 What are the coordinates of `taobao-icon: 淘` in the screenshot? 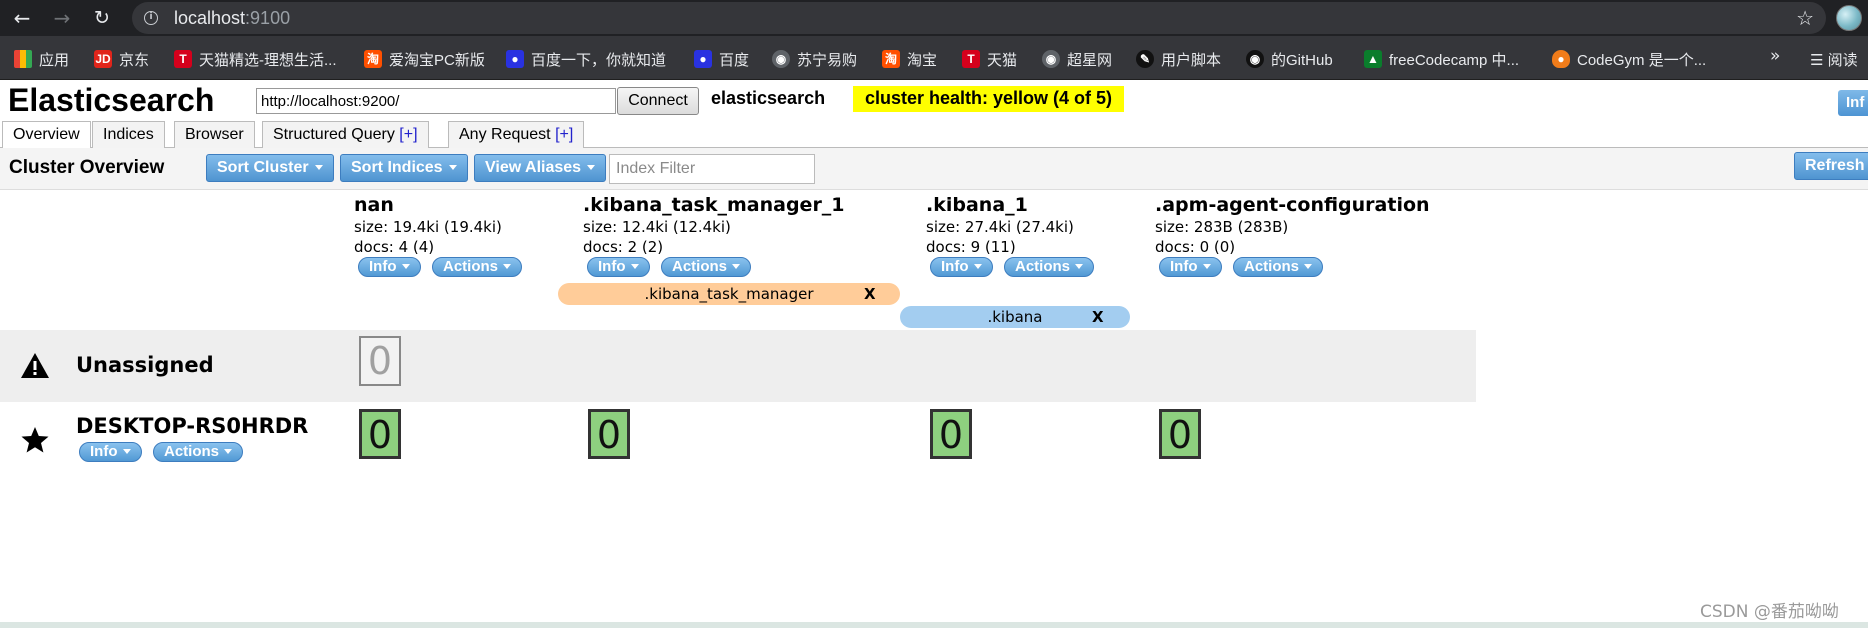 It's located at (891, 59).